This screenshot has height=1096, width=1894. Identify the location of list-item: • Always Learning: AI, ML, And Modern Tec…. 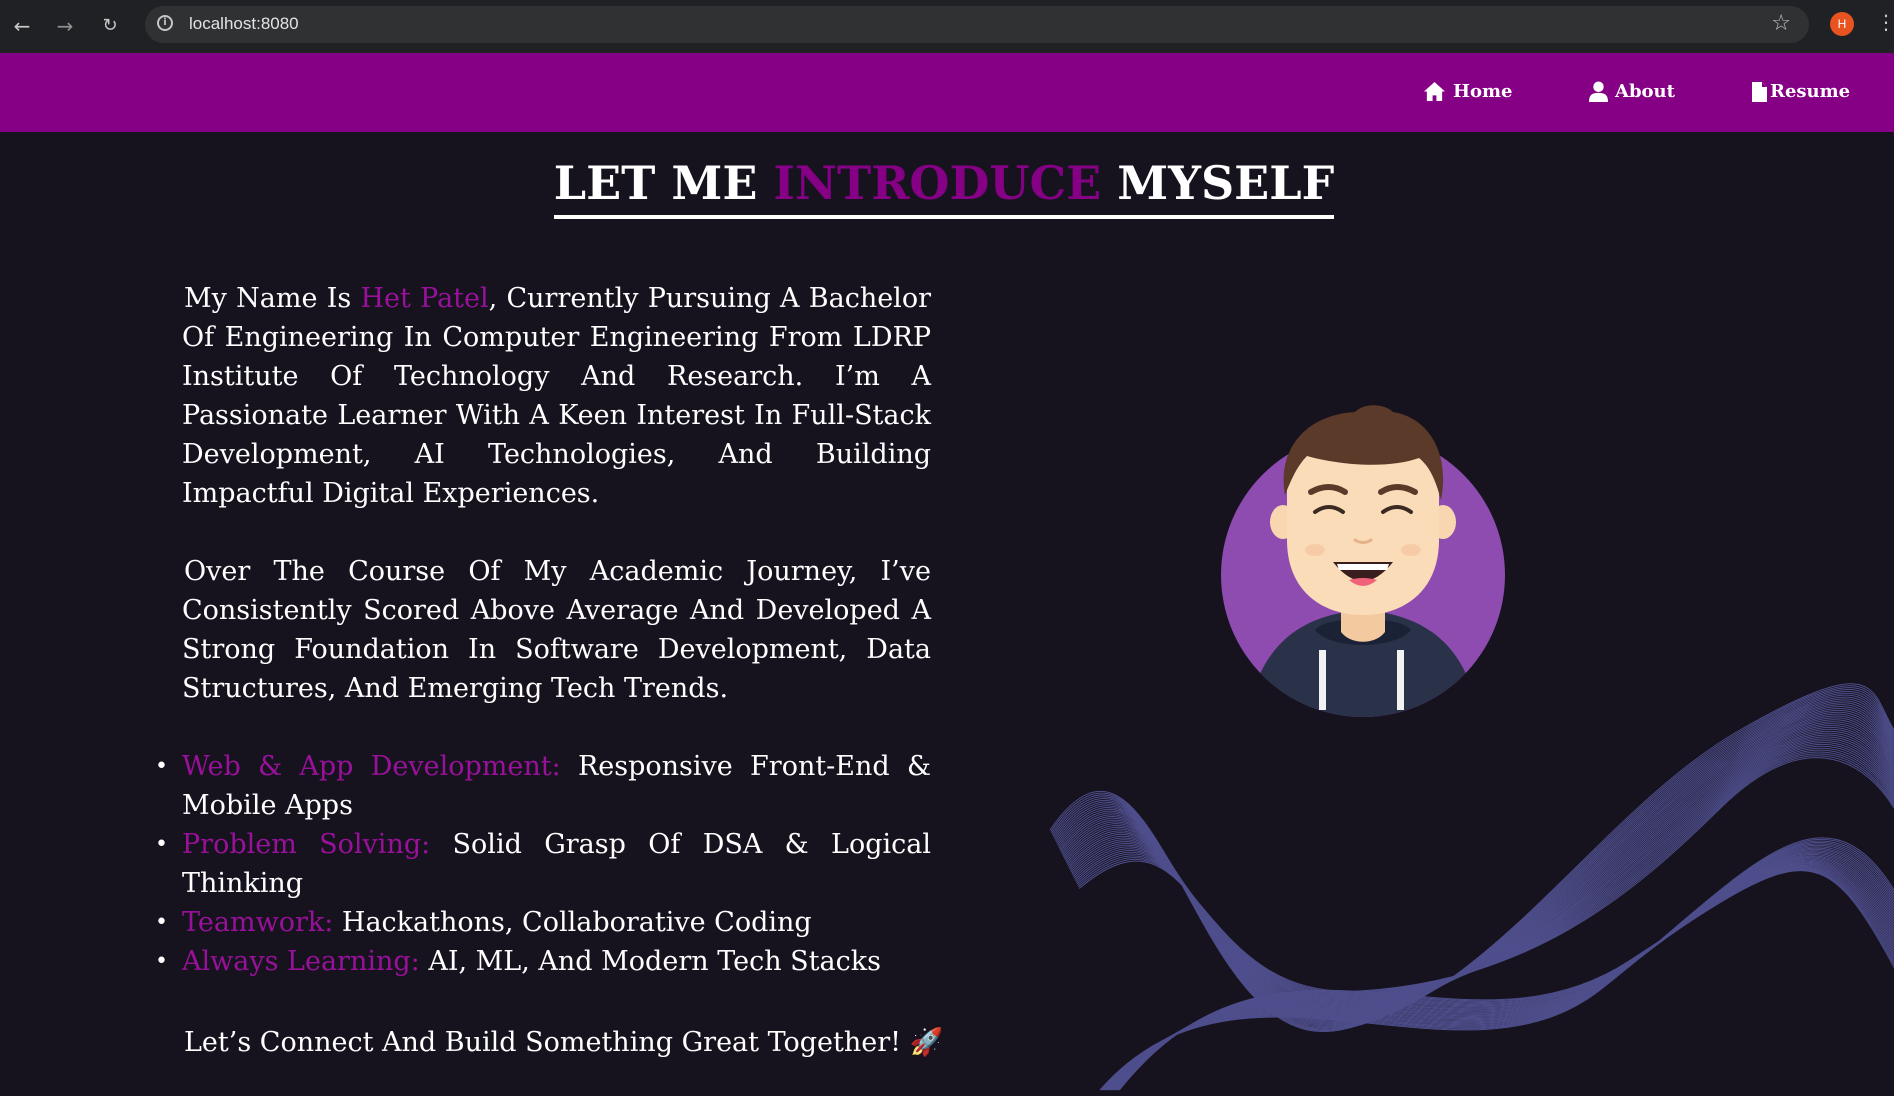
(543, 961).